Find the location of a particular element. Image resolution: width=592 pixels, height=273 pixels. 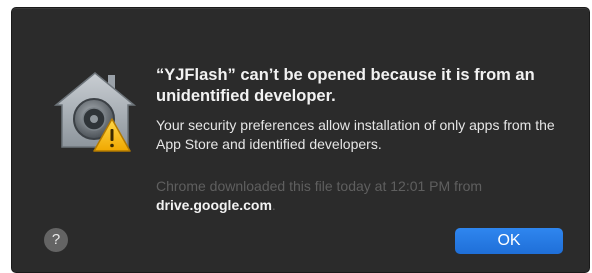

help-button: ? is located at coordinates (56, 240).